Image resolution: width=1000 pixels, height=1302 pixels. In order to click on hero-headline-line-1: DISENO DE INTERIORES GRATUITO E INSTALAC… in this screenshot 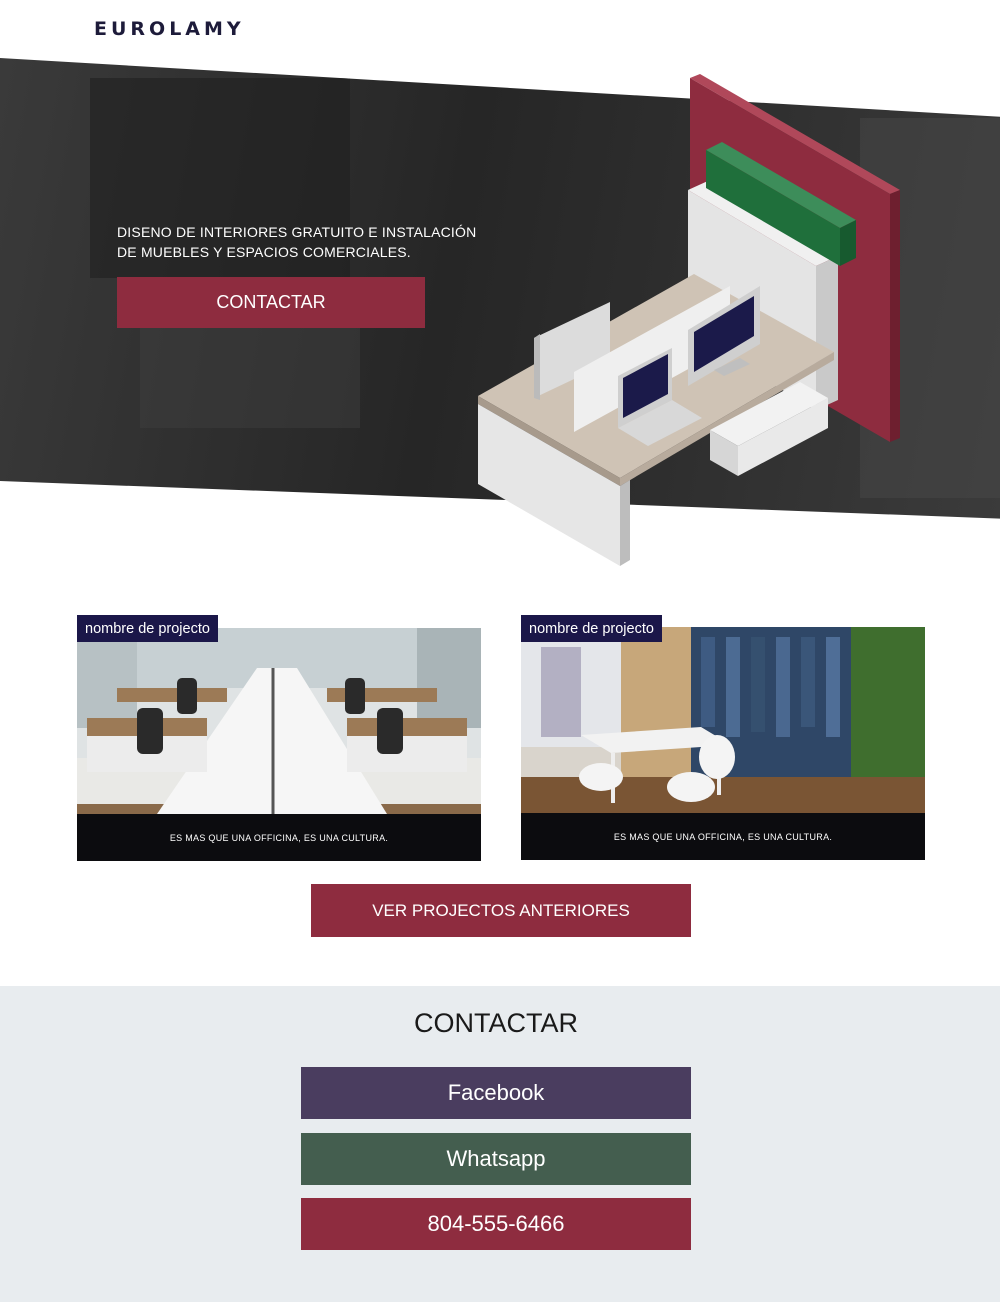, I will do `click(297, 232)`.